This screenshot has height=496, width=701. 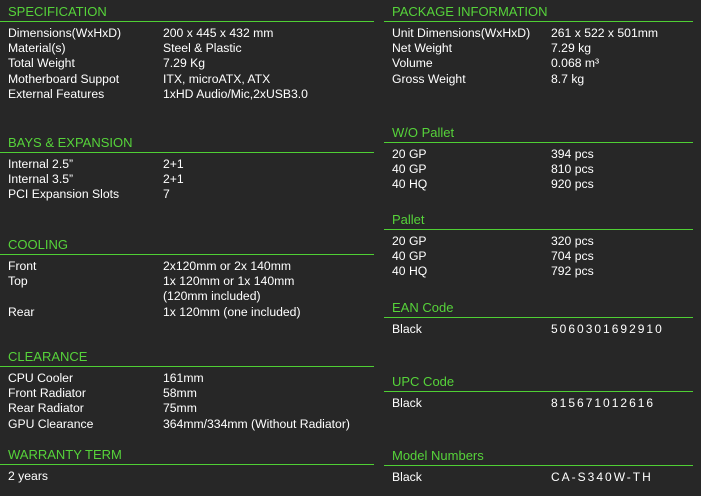 What do you see at coordinates (218, 33) in the screenshot?
I see `spec-value: 200 x 445 x 432 mm` at bounding box center [218, 33].